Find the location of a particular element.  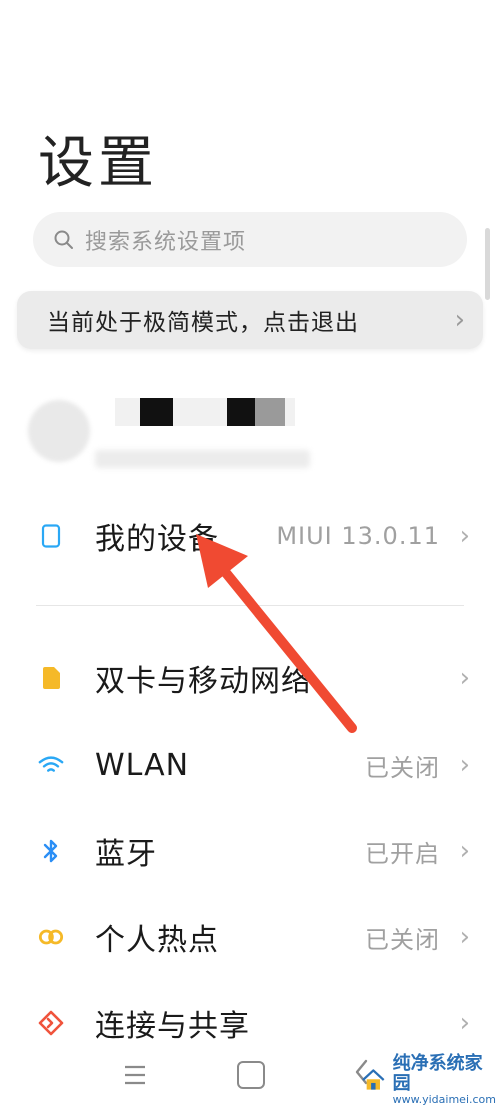

house-logo-icon is located at coordinates (373, 1079).